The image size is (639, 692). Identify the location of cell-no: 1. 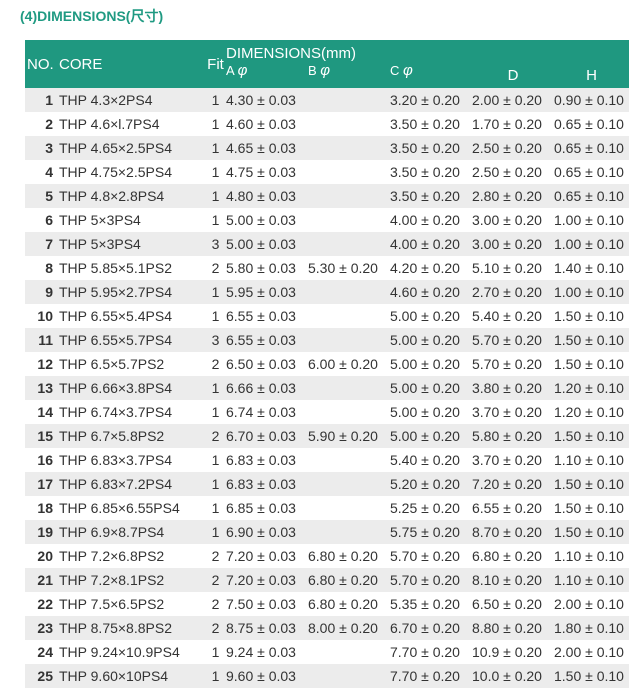
(42, 100).